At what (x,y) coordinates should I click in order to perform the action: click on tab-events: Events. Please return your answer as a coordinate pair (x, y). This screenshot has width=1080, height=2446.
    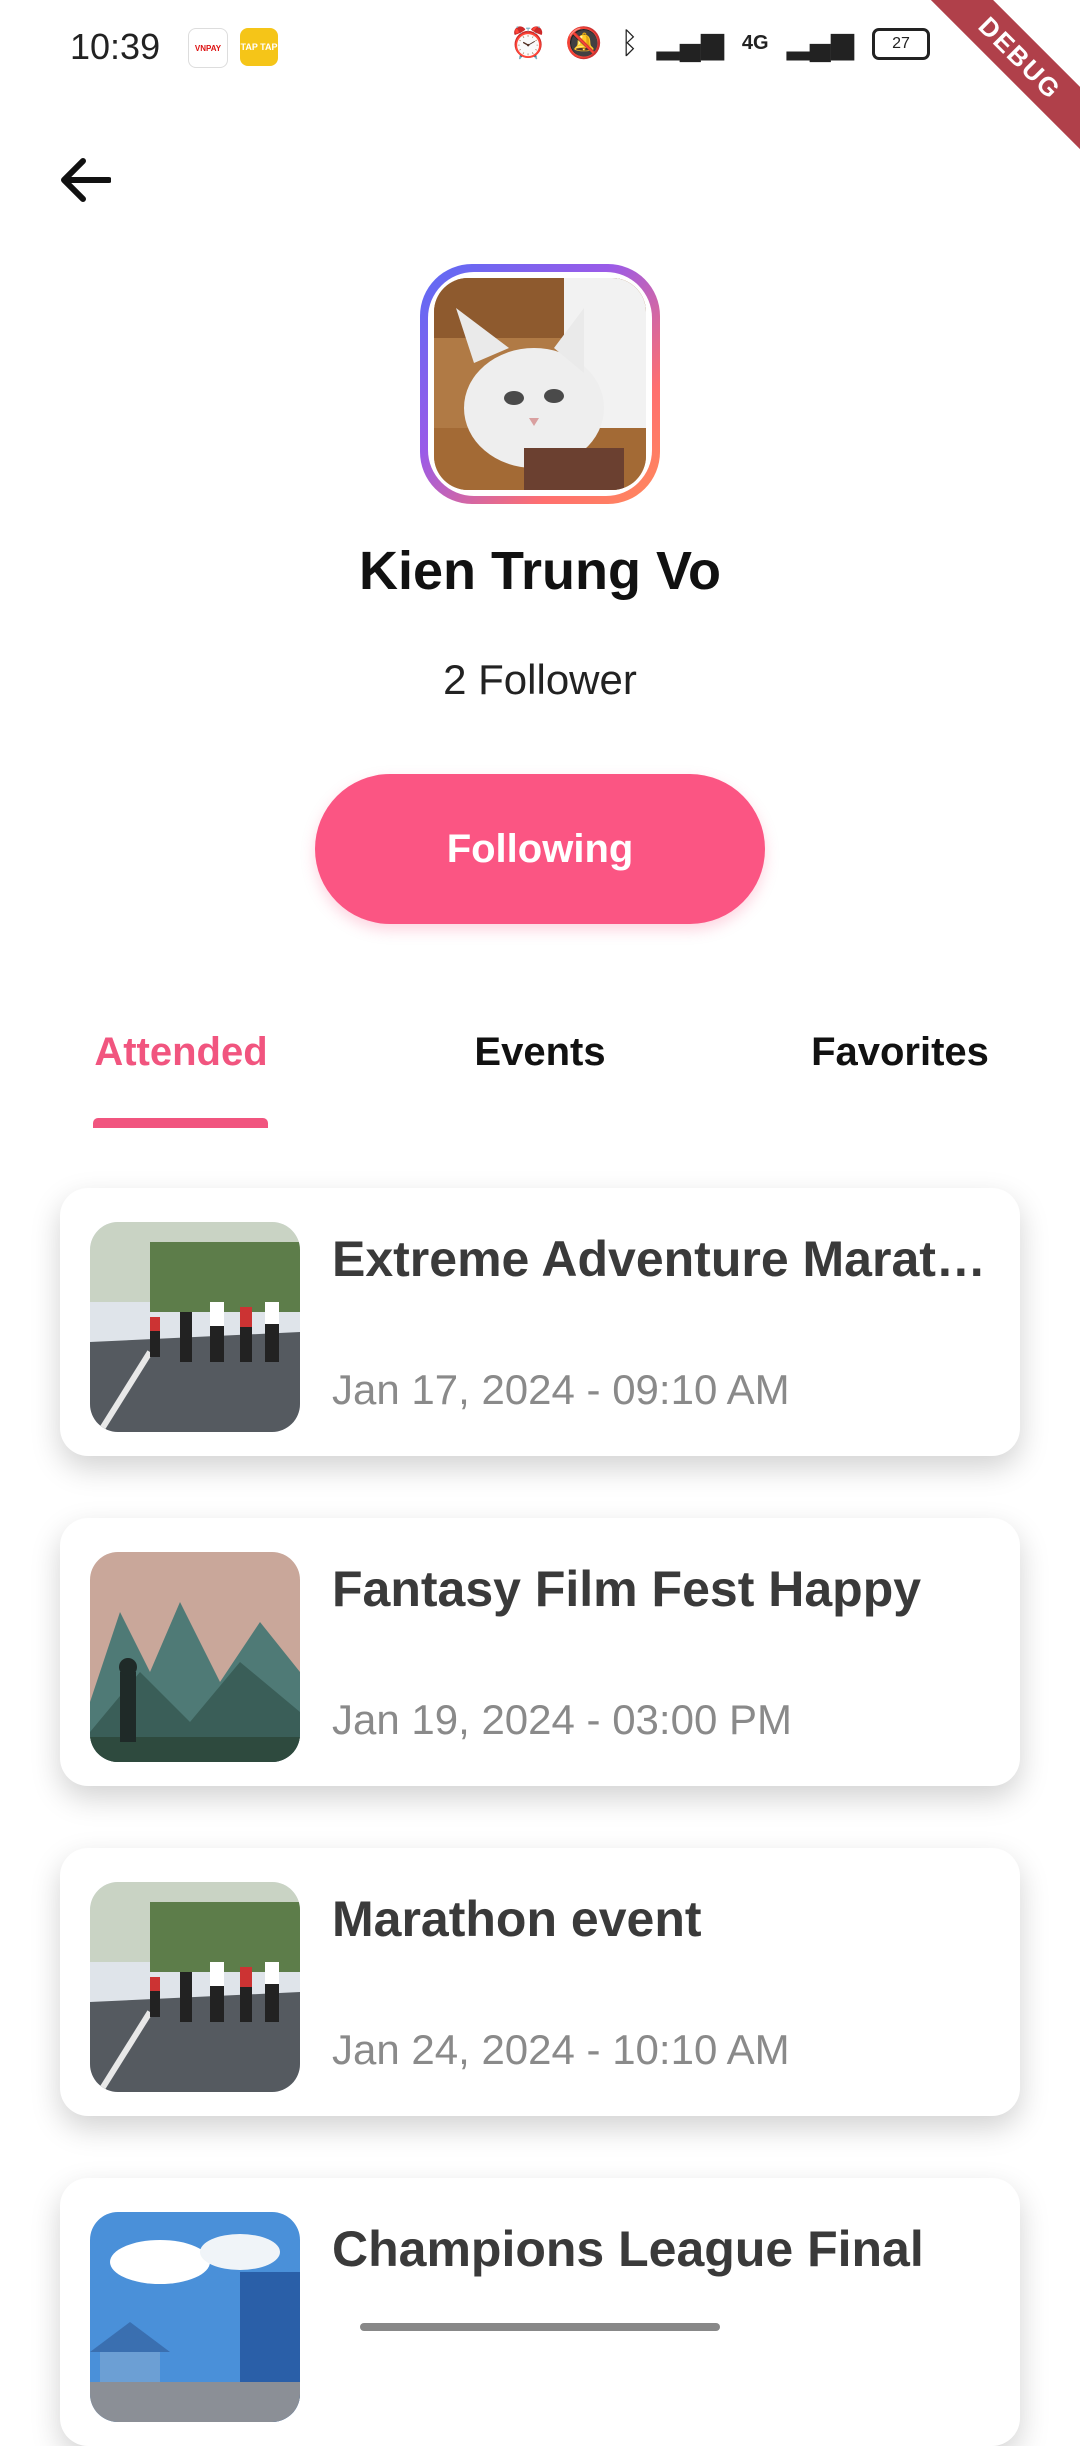
    Looking at the image, I should click on (540, 1052).